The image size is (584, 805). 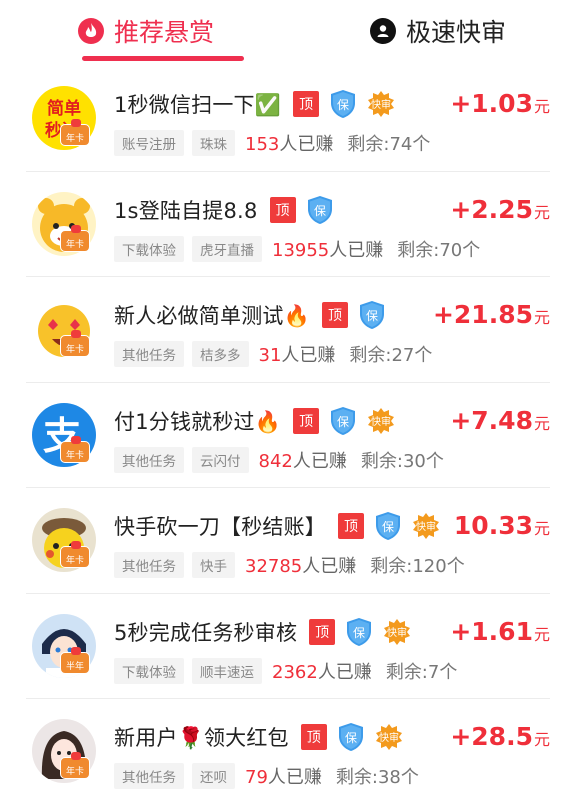 I want to click on reward-value: +2.25, so click(x=491, y=209).